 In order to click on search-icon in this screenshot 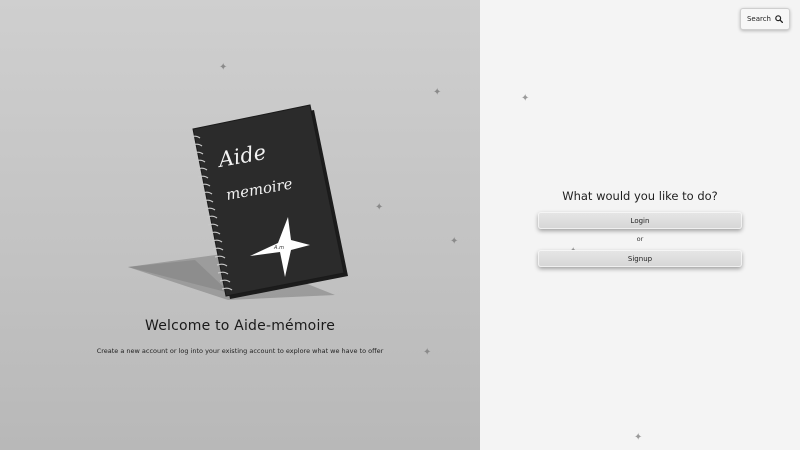, I will do `click(779, 19)`.